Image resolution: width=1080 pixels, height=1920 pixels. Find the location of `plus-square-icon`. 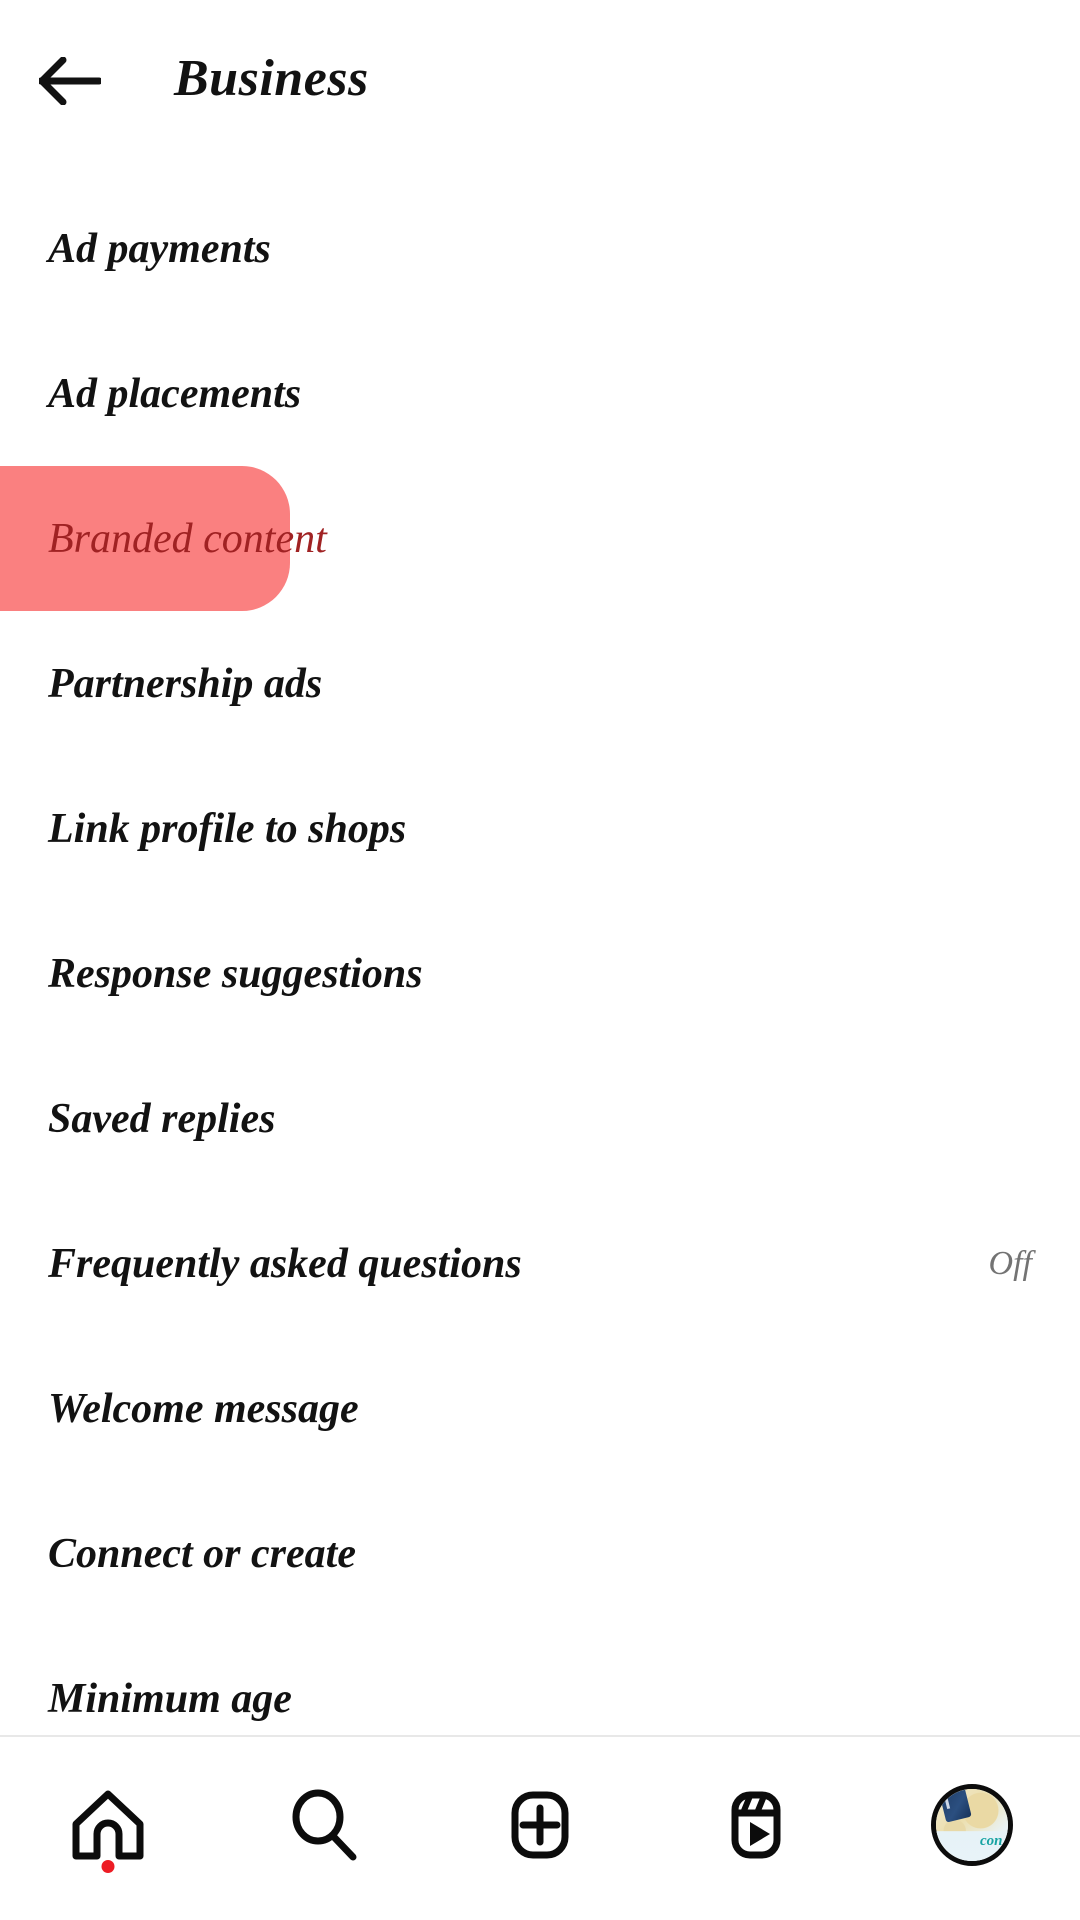

plus-square-icon is located at coordinates (540, 1825).